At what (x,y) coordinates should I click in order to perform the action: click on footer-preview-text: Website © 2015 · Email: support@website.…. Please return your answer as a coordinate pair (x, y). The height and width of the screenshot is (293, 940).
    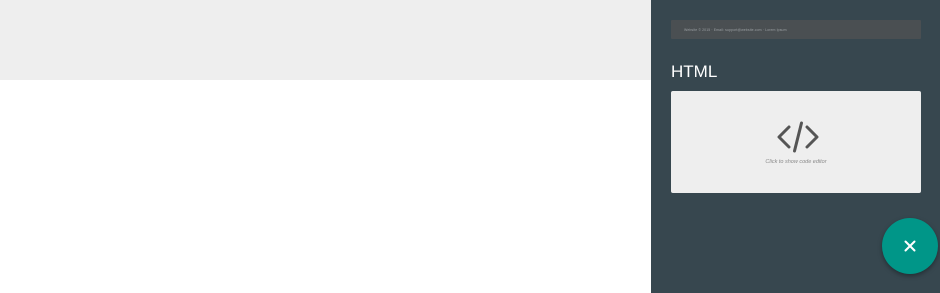
    Looking at the image, I should click on (735, 29).